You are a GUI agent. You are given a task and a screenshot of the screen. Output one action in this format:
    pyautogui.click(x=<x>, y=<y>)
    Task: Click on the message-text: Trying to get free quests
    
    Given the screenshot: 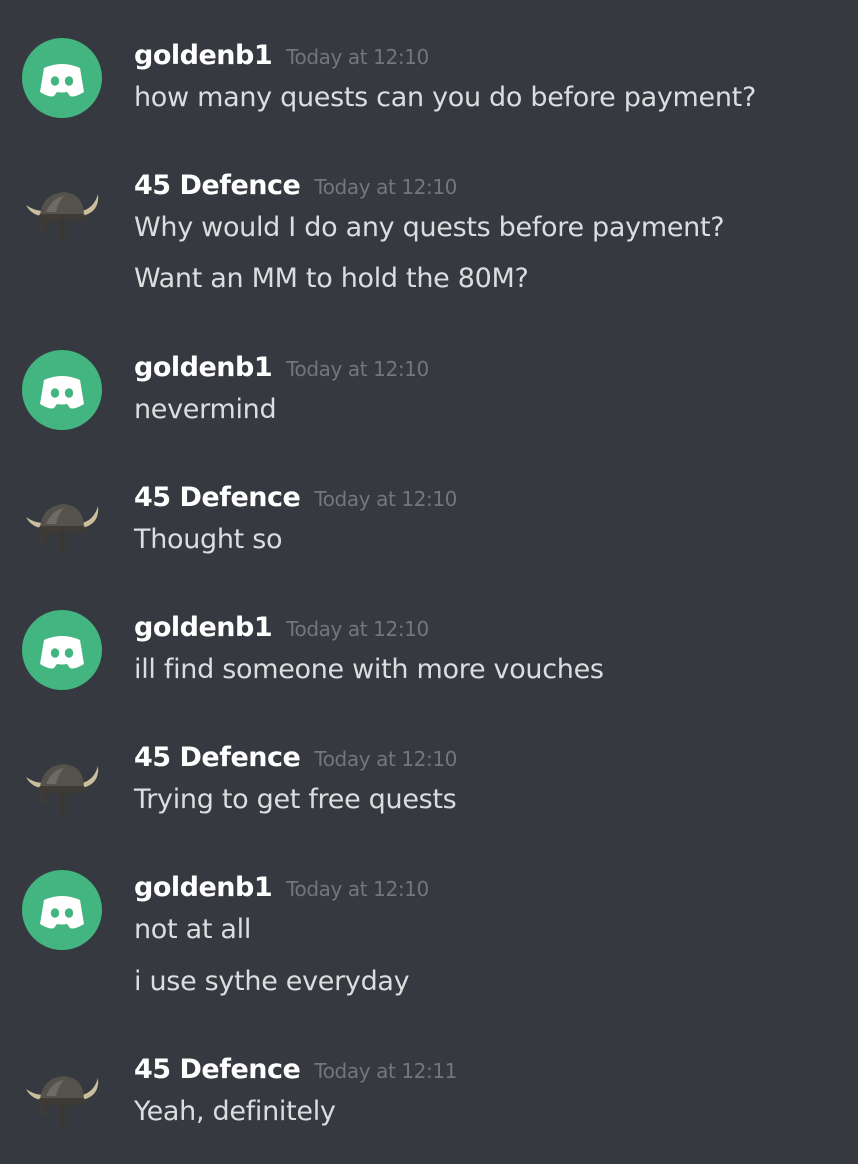 What is the action you would take?
    pyautogui.click(x=295, y=799)
    